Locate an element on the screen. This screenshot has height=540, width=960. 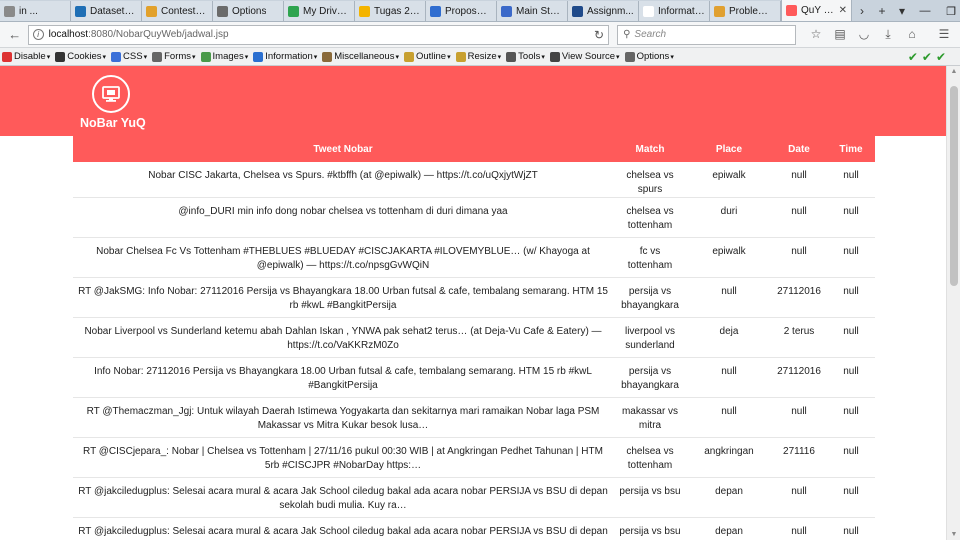
tab-list-icon: ▾ is located at coordinates (902, 11).